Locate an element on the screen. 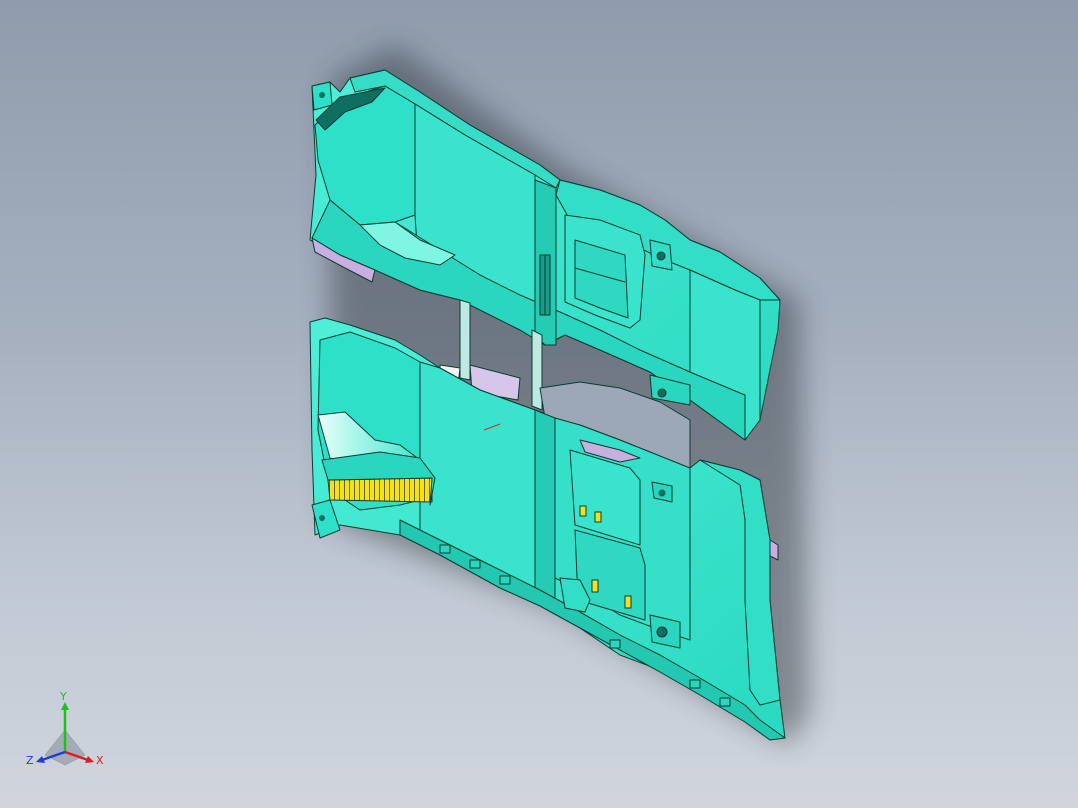  x-axis-label: X is located at coordinates (100, 760).